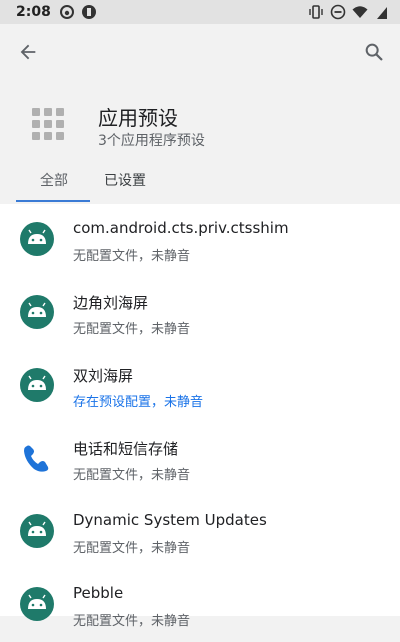 Image resolution: width=400 pixels, height=642 pixels. Describe the element at coordinates (200, 52) in the screenshot. I see `app-bar` at that location.